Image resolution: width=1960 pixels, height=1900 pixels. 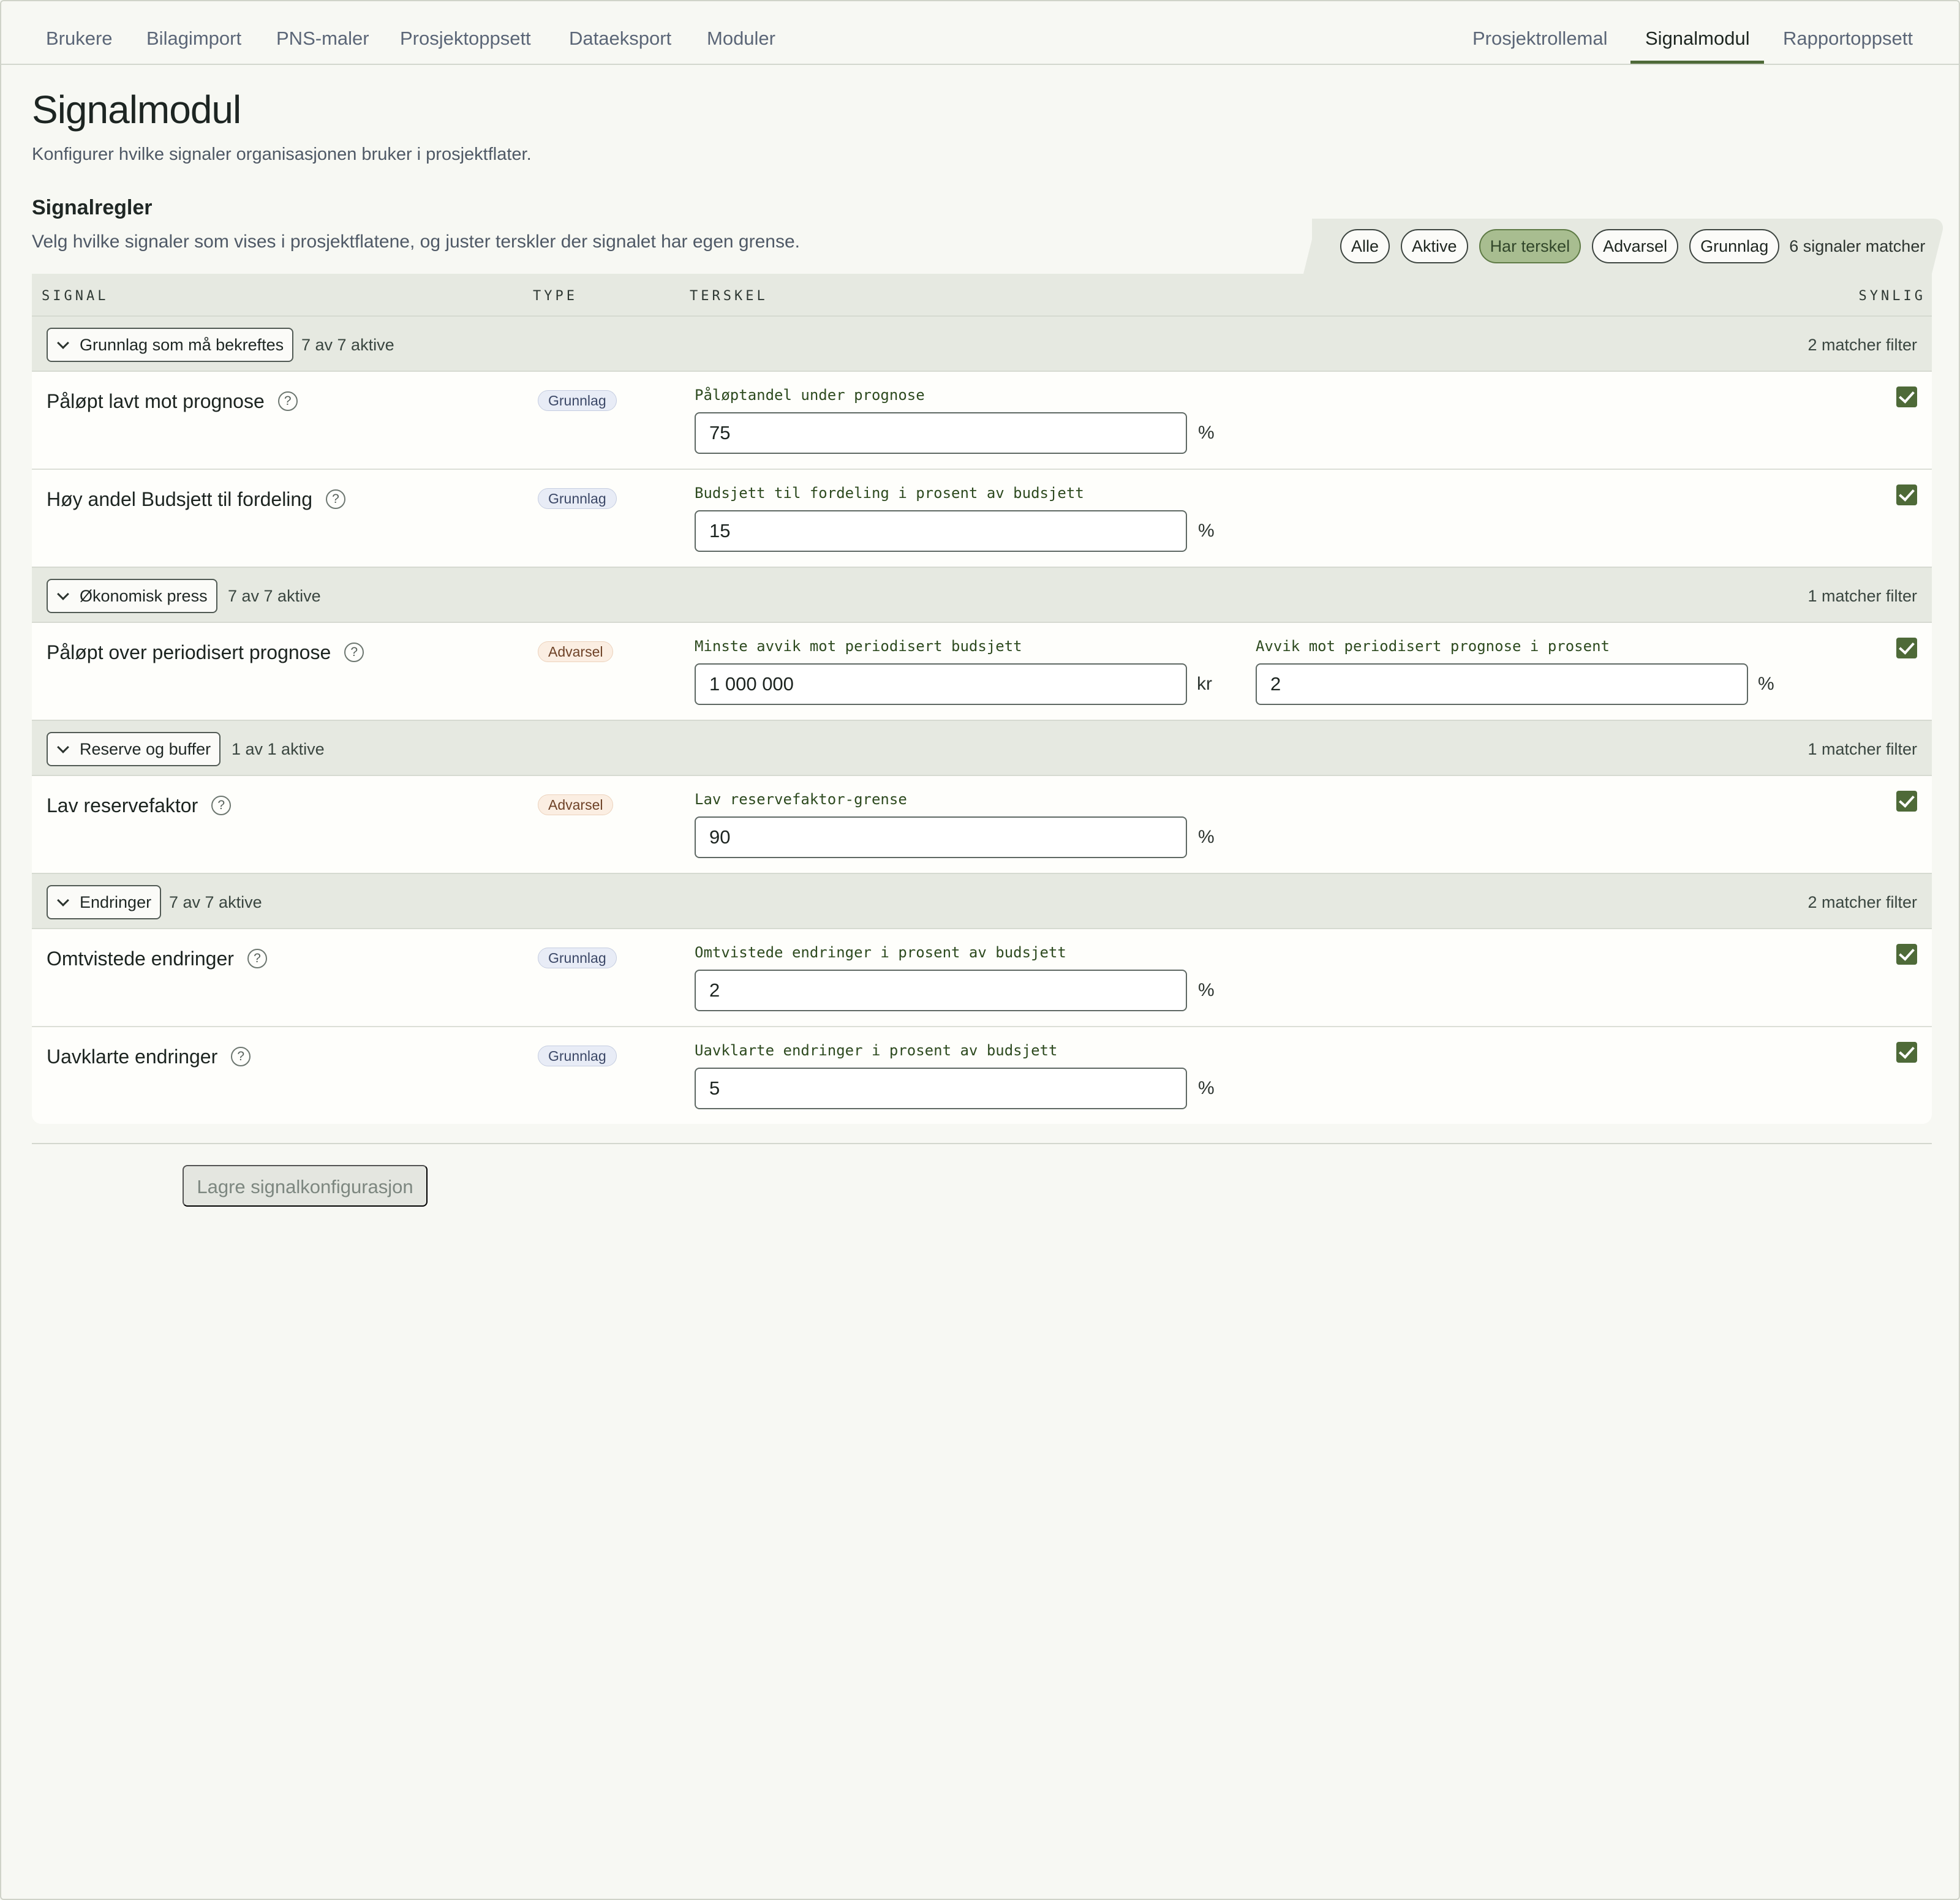 I want to click on nav-tab-prosjektrollemal: Prosjektrollemal, so click(x=1540, y=33).